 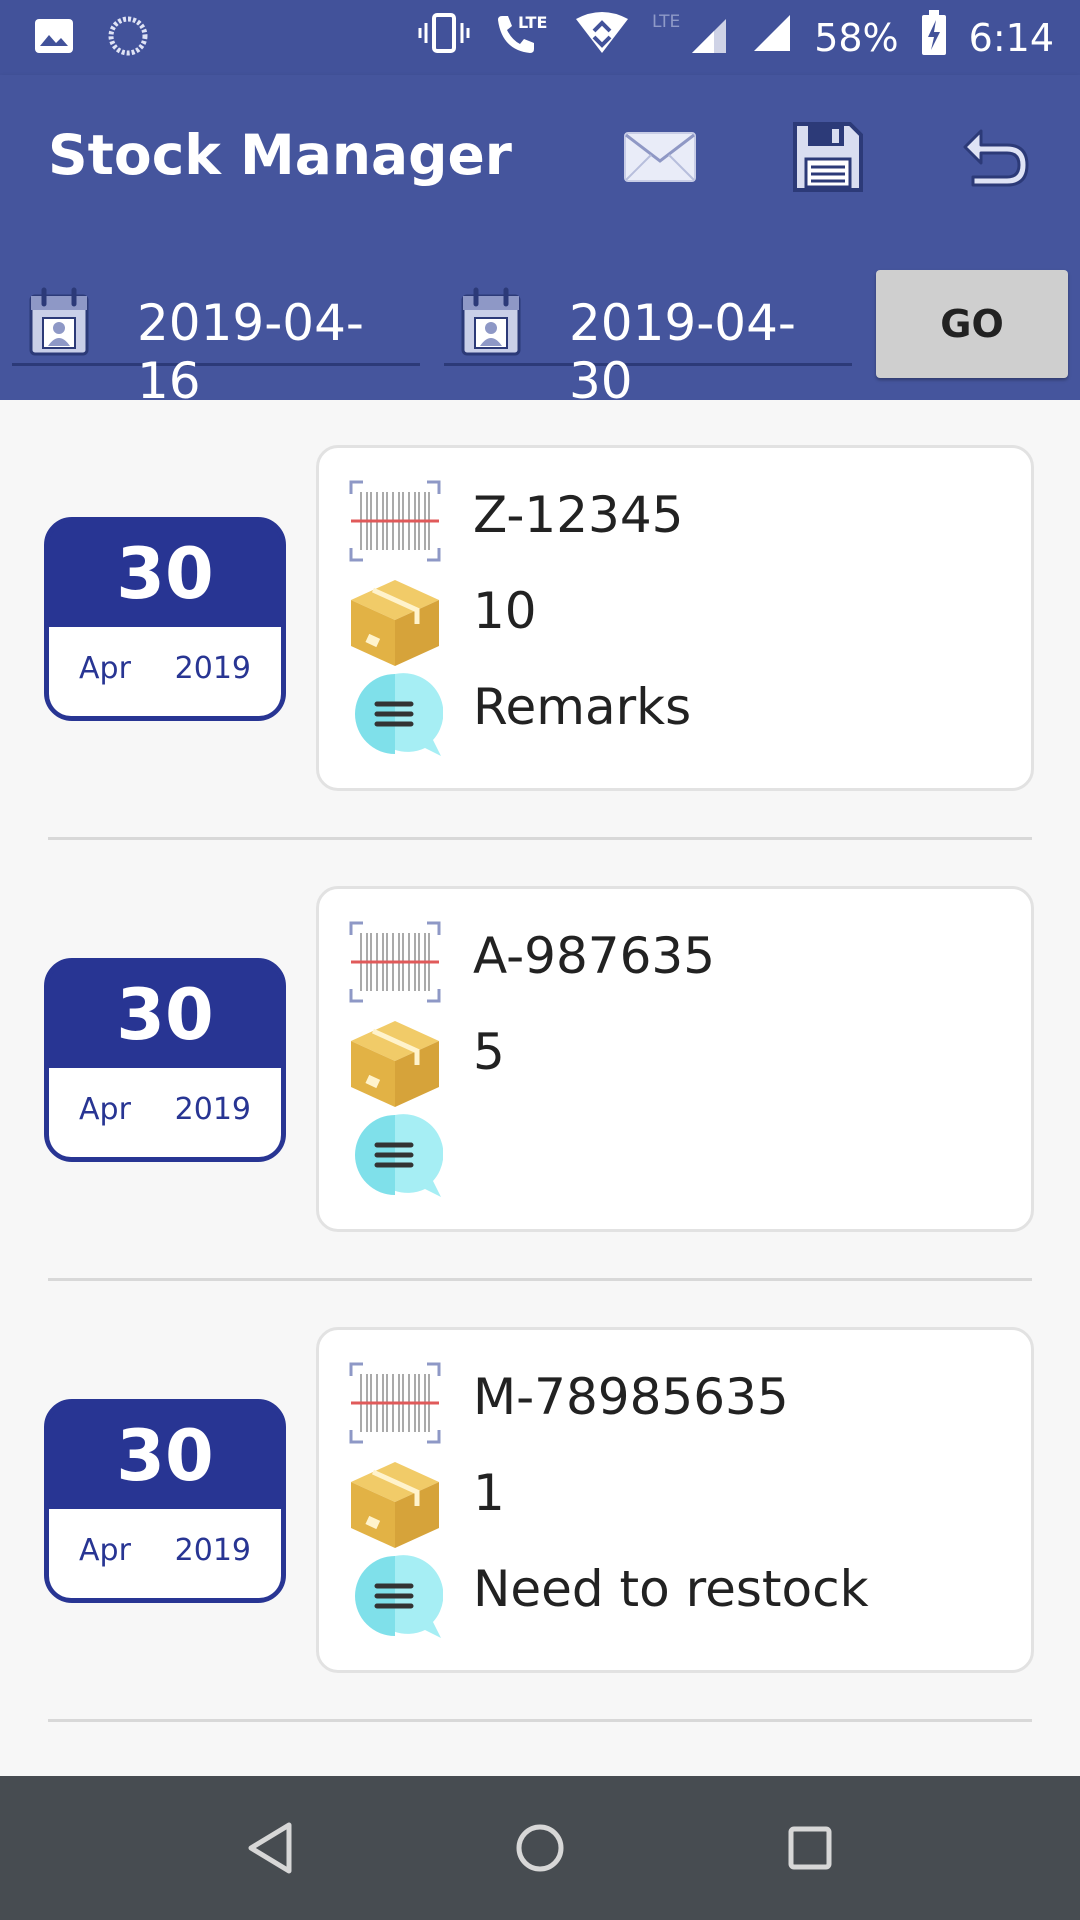 I want to click on sync-notification-icon, so click(x=128, y=38).